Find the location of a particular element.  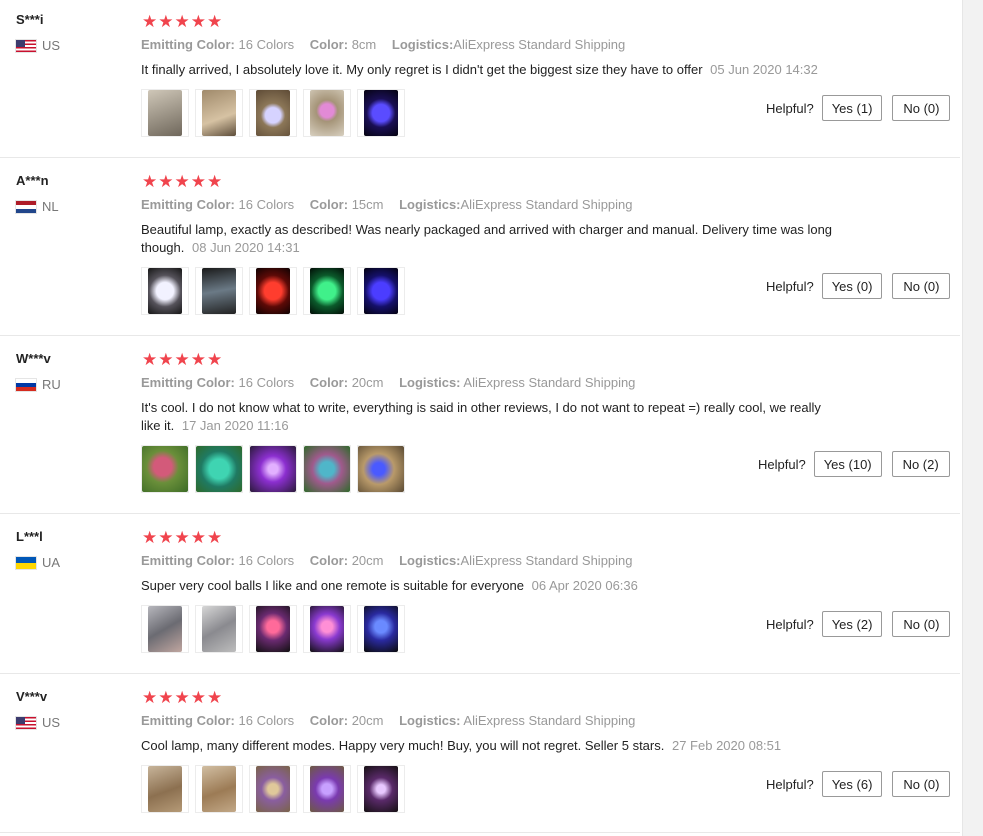

helpful-vote: Helpful? Yes (6) No (0) is located at coordinates (858, 784).